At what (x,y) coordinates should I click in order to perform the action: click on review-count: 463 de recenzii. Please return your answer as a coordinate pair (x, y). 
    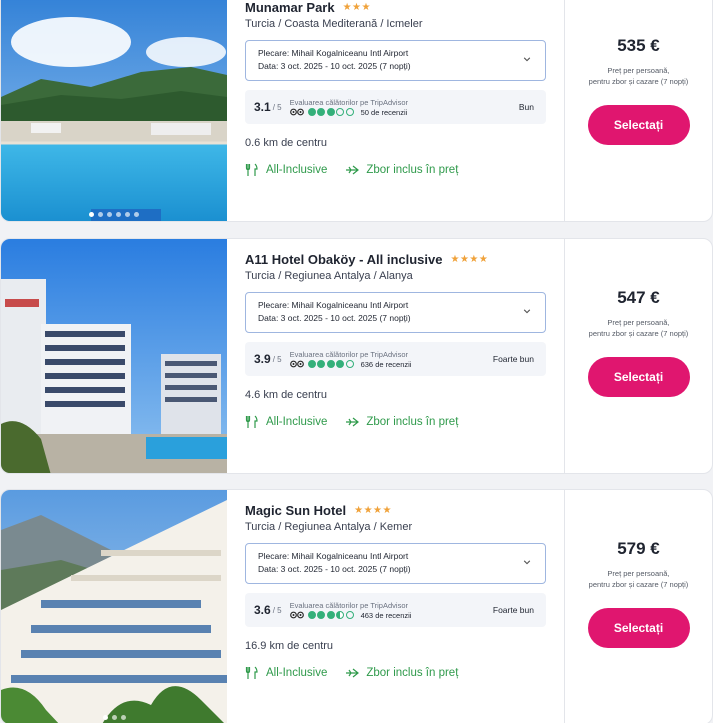
    Looking at the image, I should click on (386, 615).